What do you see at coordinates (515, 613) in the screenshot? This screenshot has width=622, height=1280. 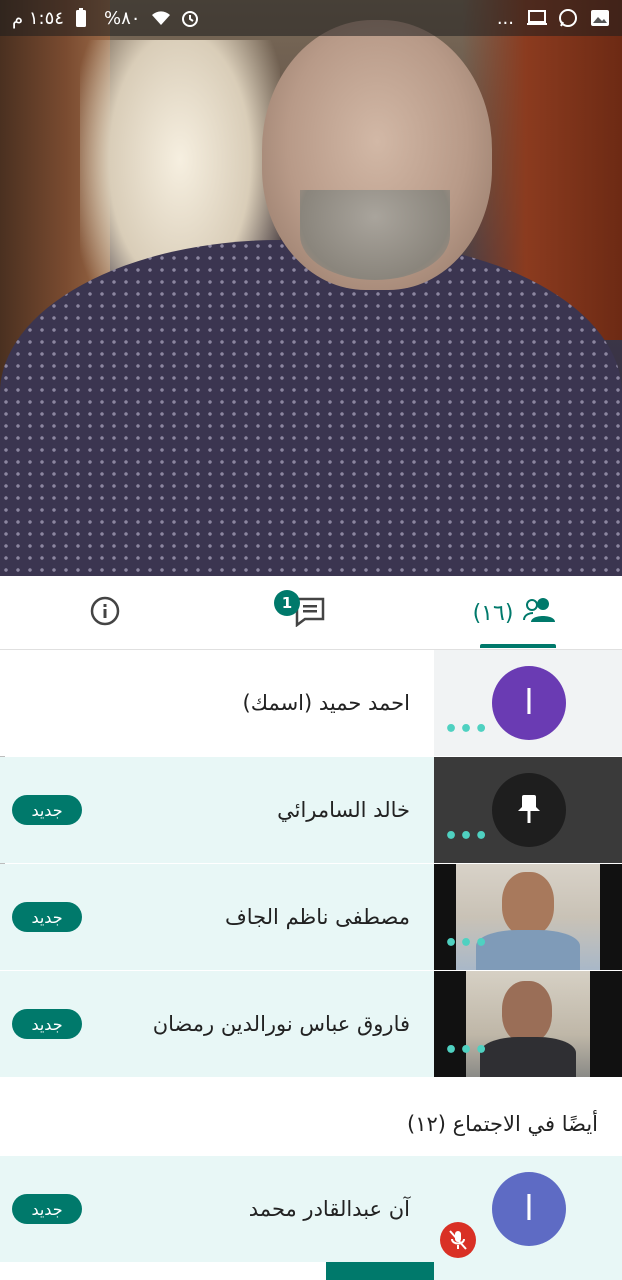 I see `tab-people: (١٦)` at bounding box center [515, 613].